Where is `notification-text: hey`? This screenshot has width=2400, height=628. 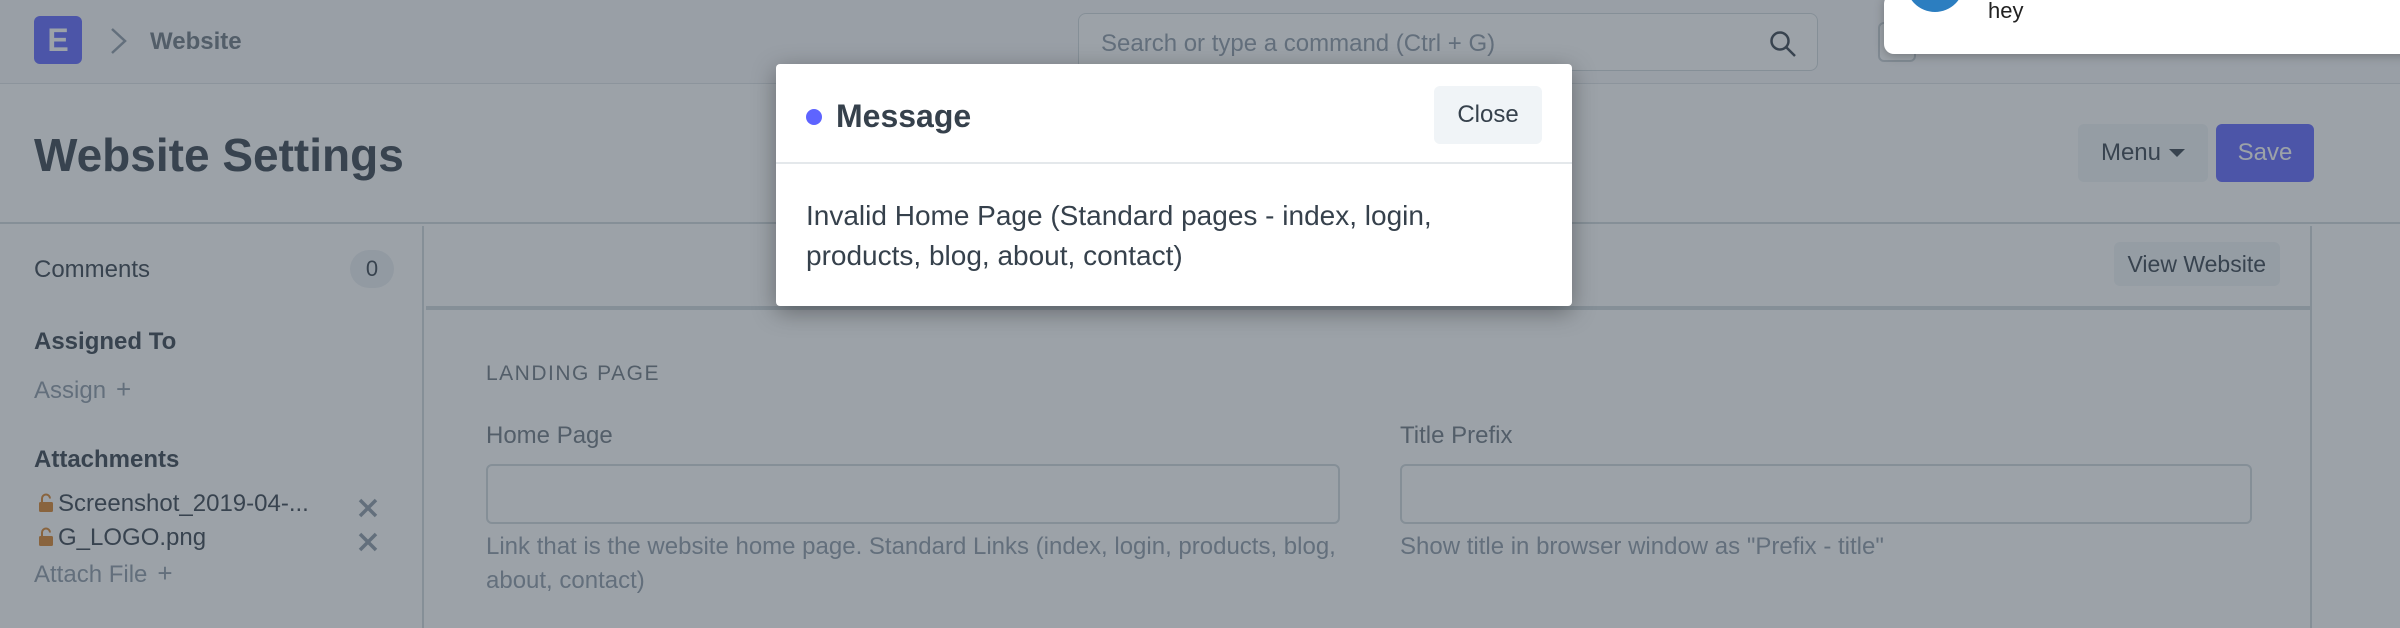 notification-text: hey is located at coordinates (2006, 11).